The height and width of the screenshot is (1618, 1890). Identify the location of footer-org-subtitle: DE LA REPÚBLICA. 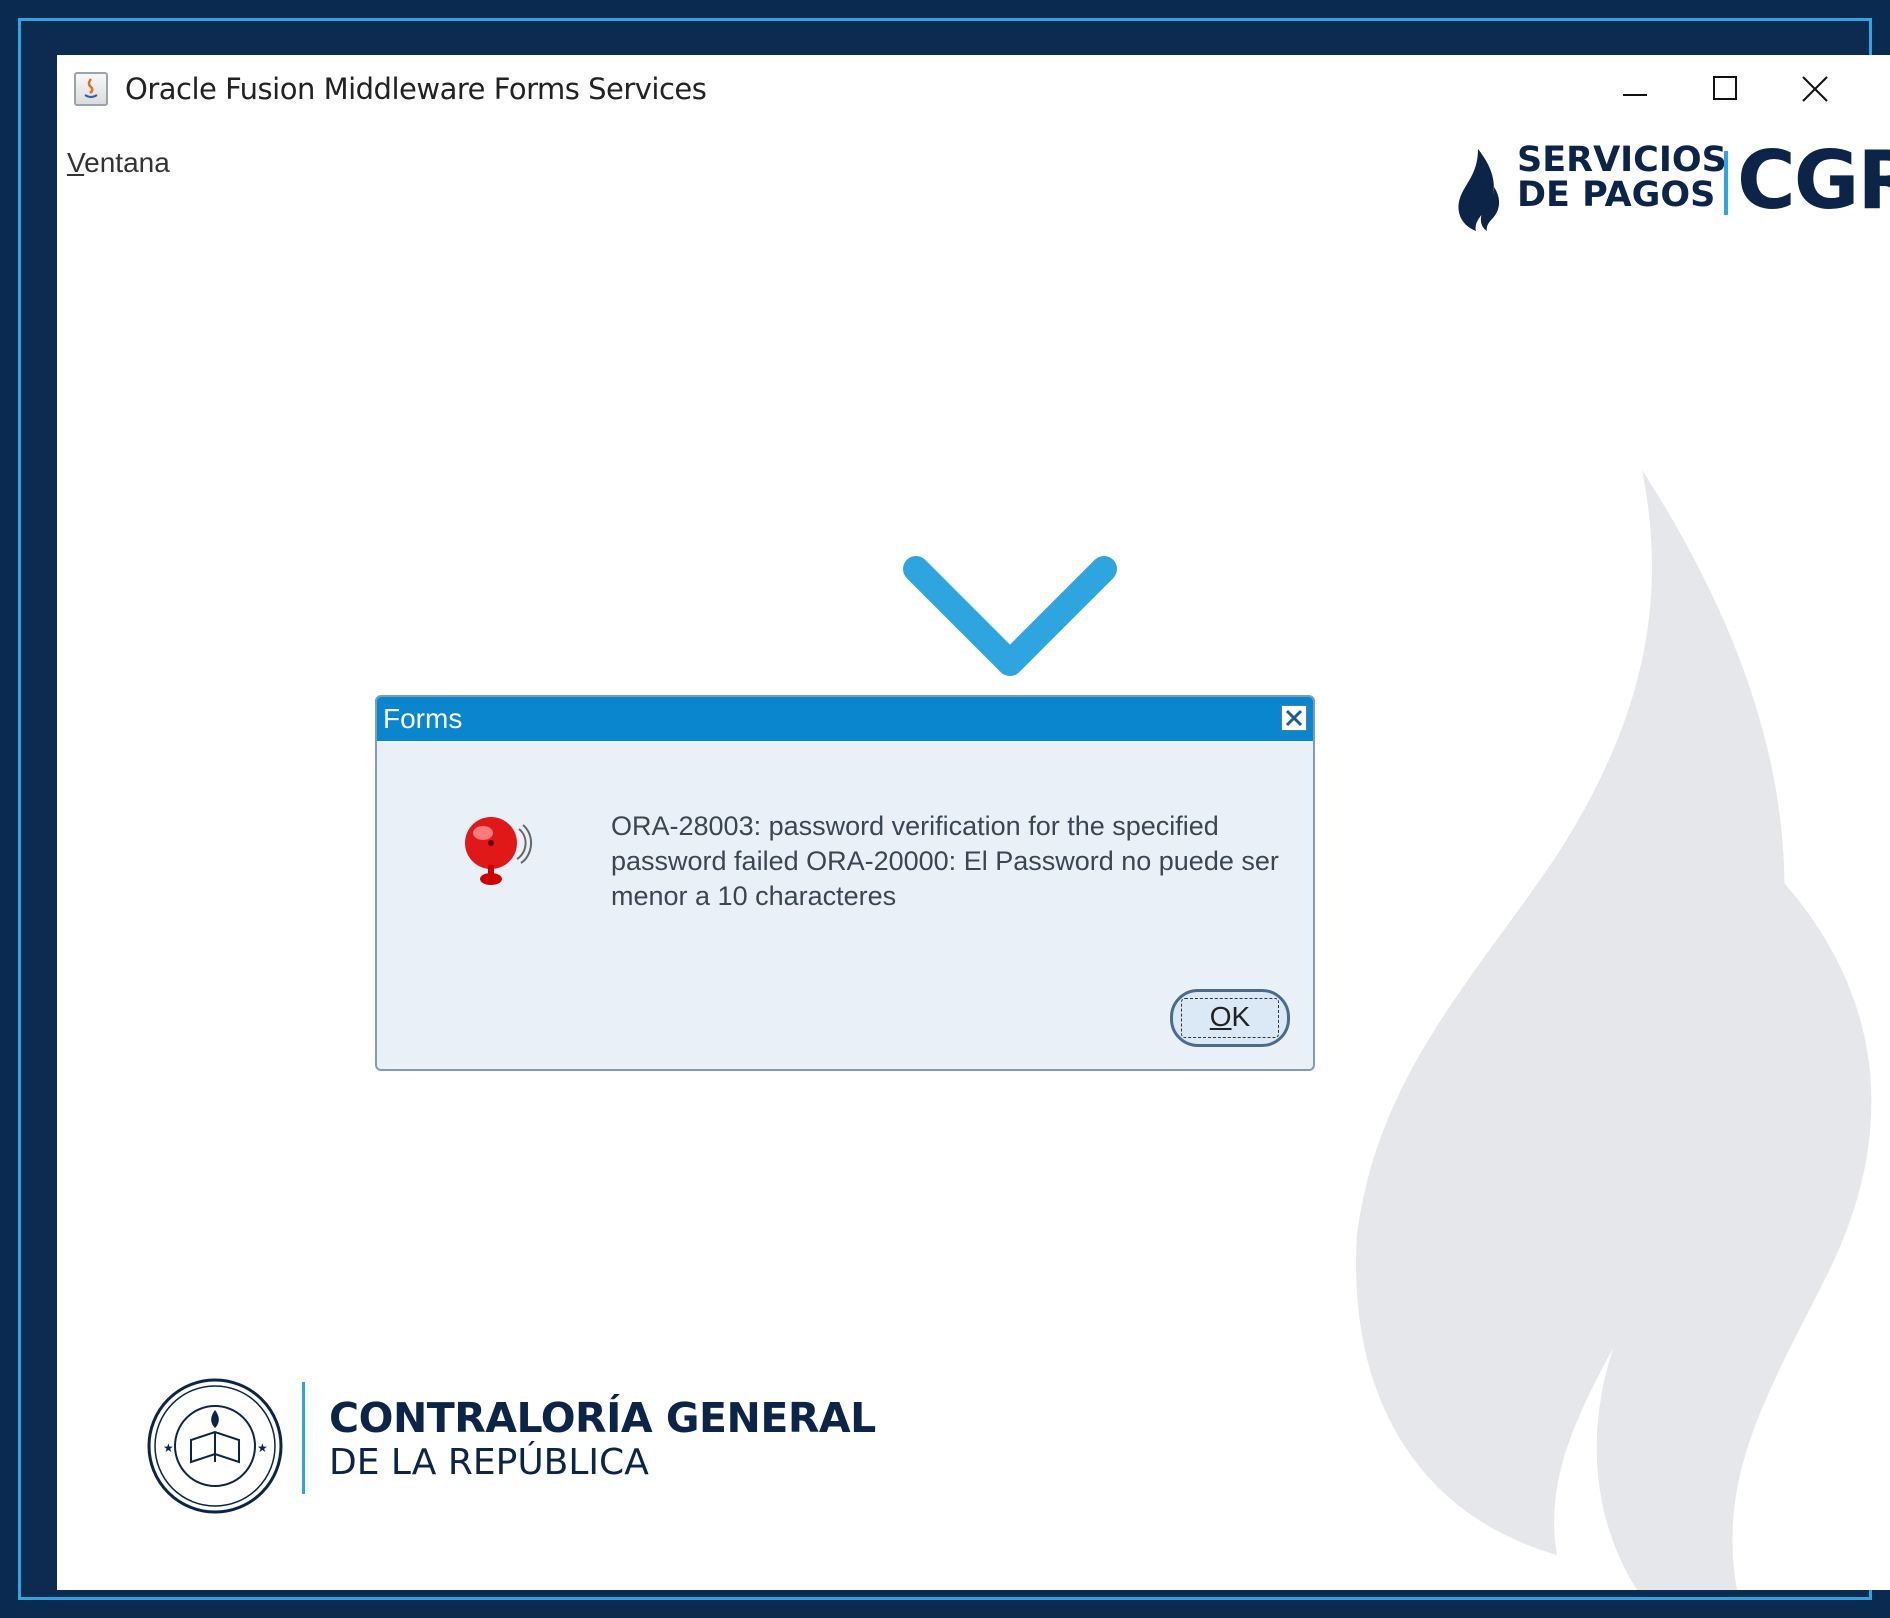
(489, 1462).